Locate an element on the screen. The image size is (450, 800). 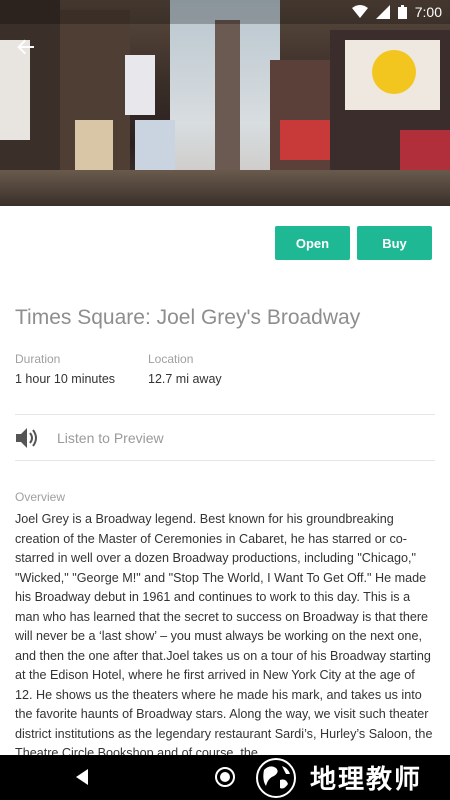
battery-icon is located at coordinates (402, 12).